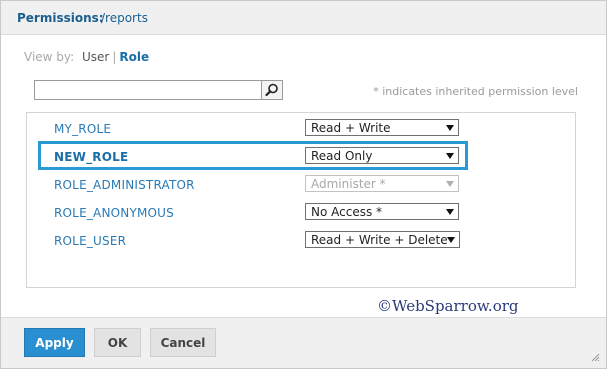 Image resolution: width=607 pixels, height=369 pixels. I want to click on role-name: ROLE_ADMINISTRATOR, so click(124, 185).